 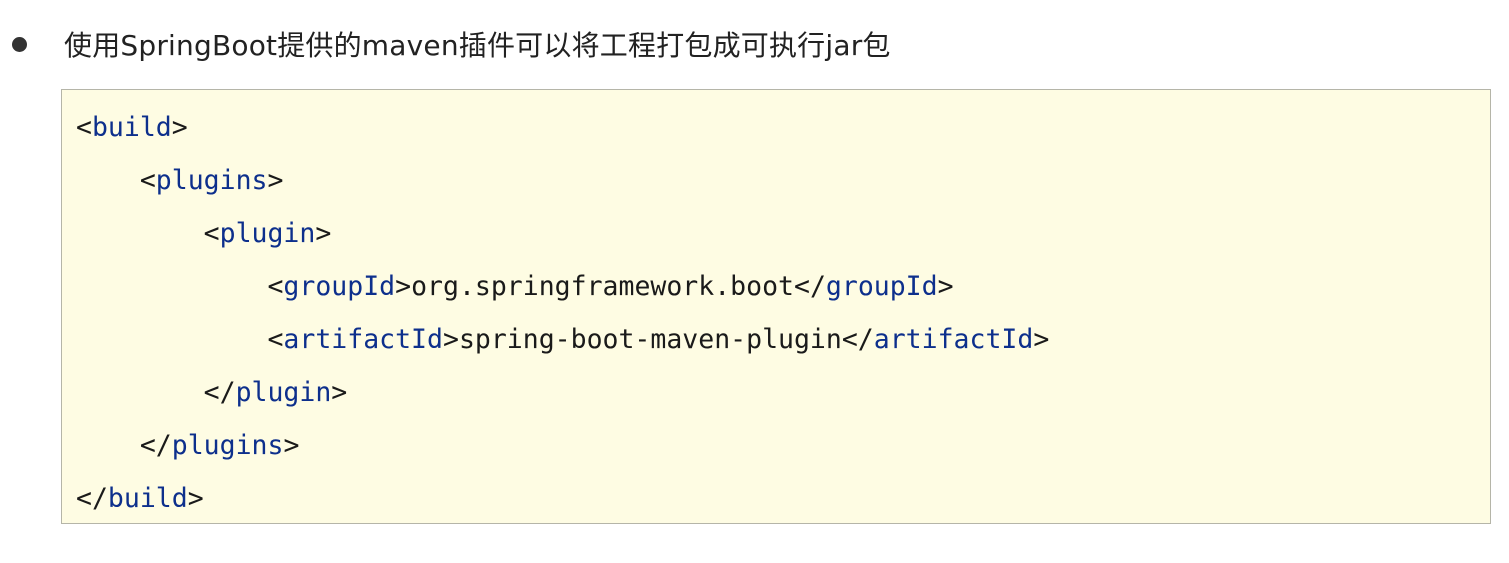 What do you see at coordinates (19, 44) in the screenshot?
I see `bullet-dot-icon` at bounding box center [19, 44].